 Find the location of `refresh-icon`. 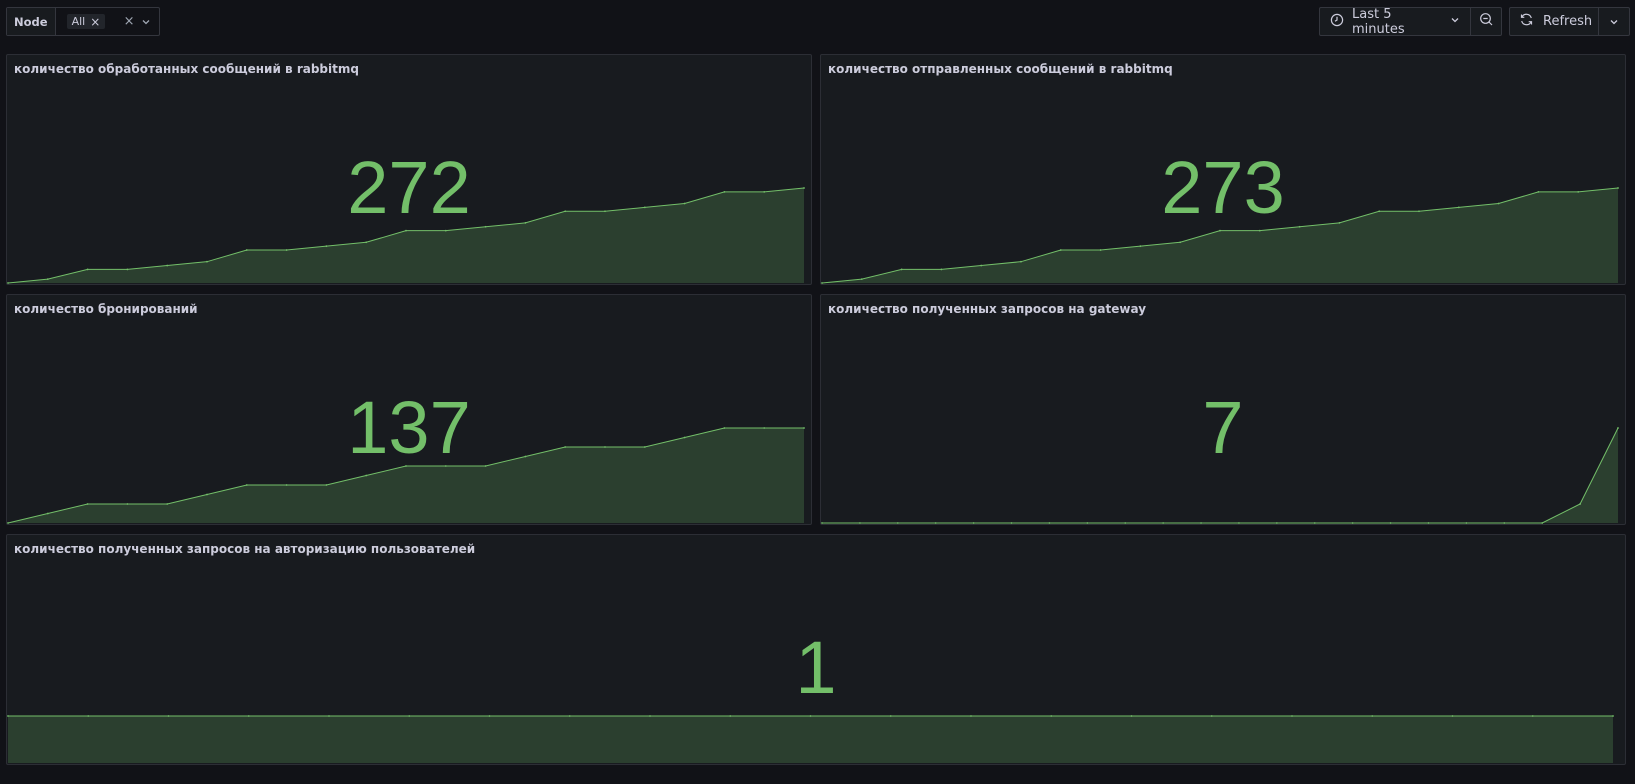

refresh-icon is located at coordinates (1526, 21).